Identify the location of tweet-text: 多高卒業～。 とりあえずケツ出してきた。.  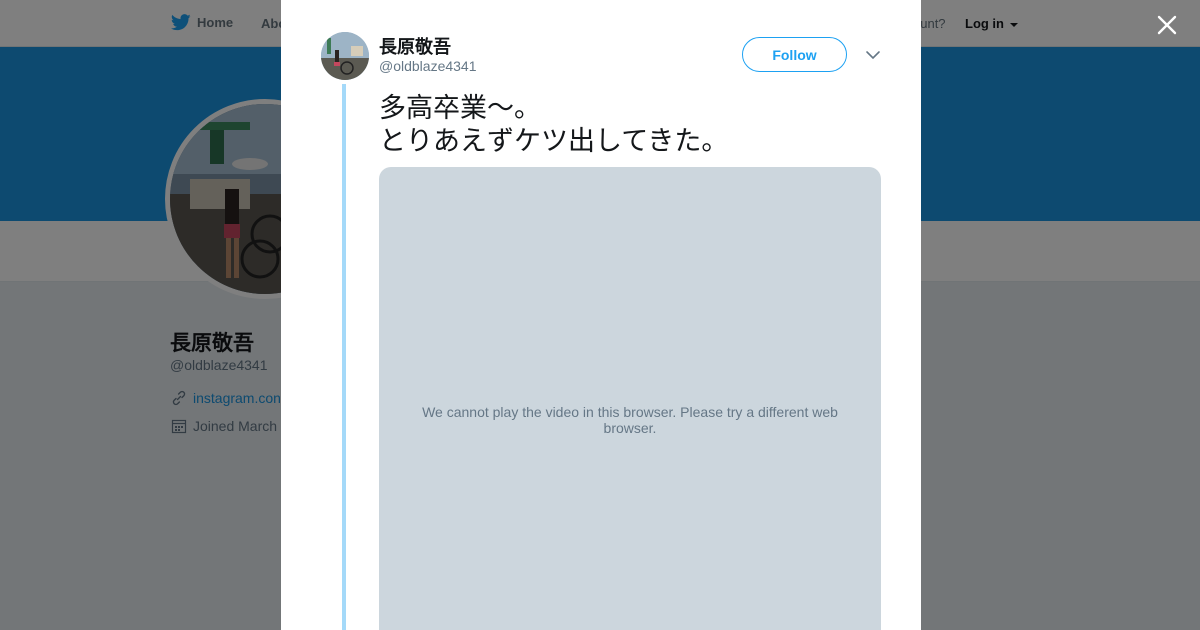
(553, 125).